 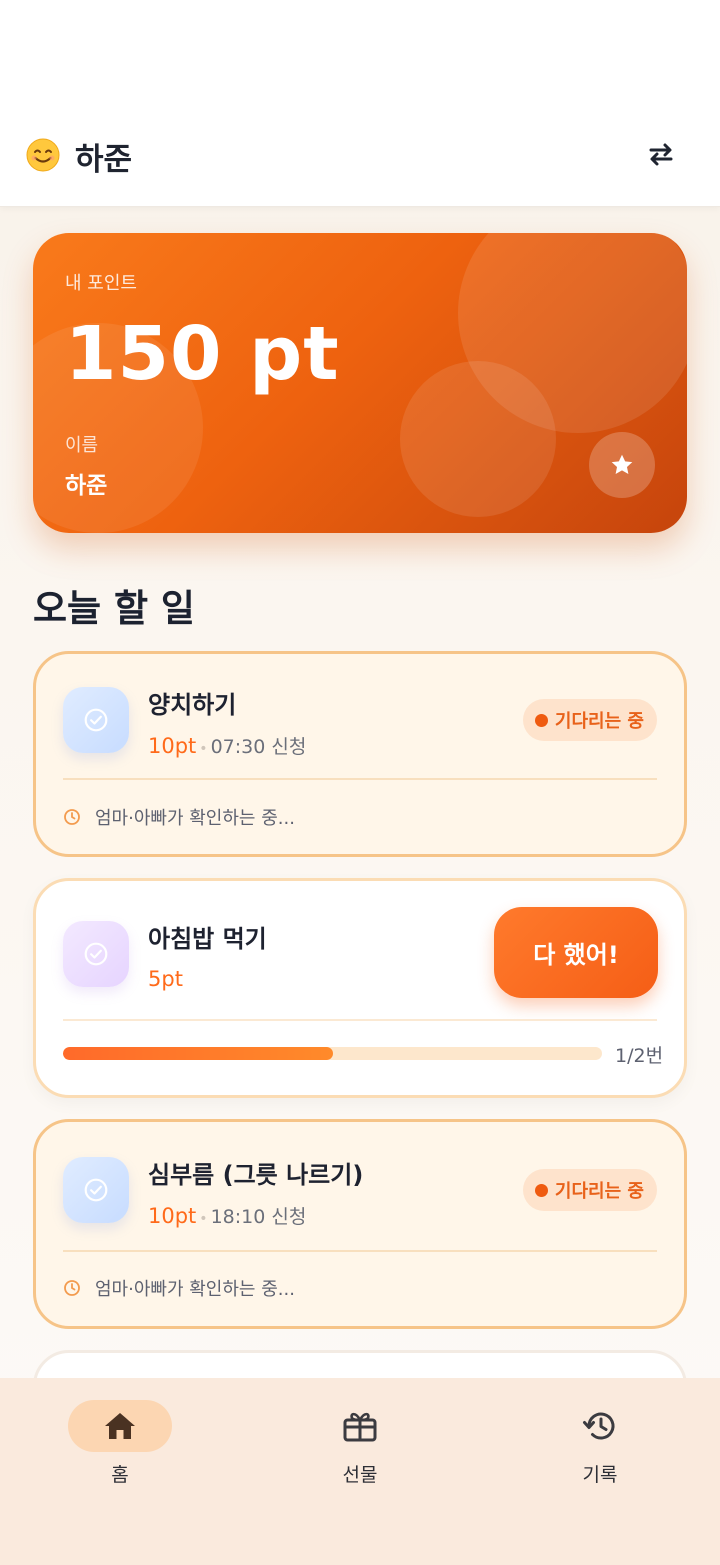 I want to click on task-points: 5pt, so click(x=165, y=979).